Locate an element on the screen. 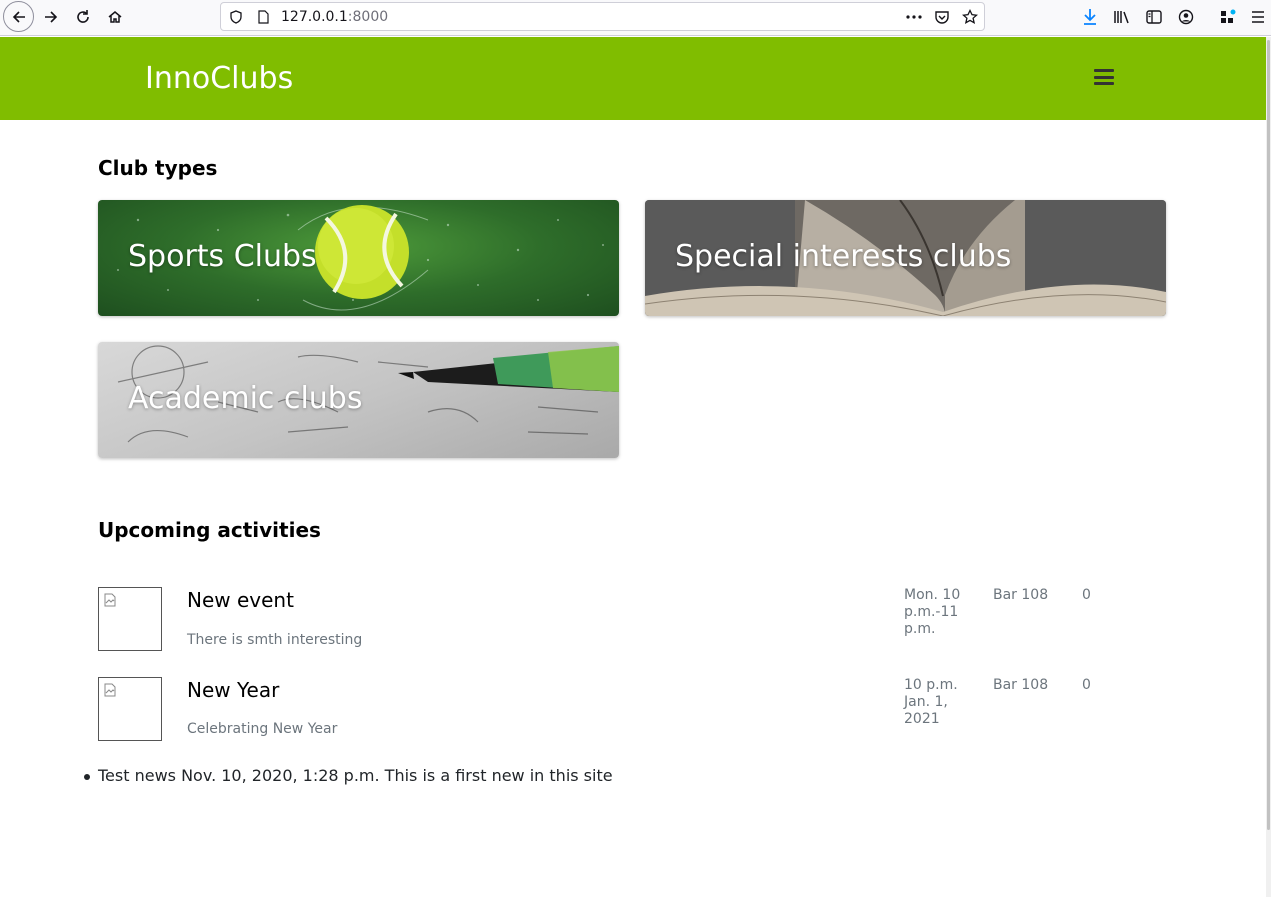  url-text: 127.0.0.1:8000 is located at coordinates (334, 17).